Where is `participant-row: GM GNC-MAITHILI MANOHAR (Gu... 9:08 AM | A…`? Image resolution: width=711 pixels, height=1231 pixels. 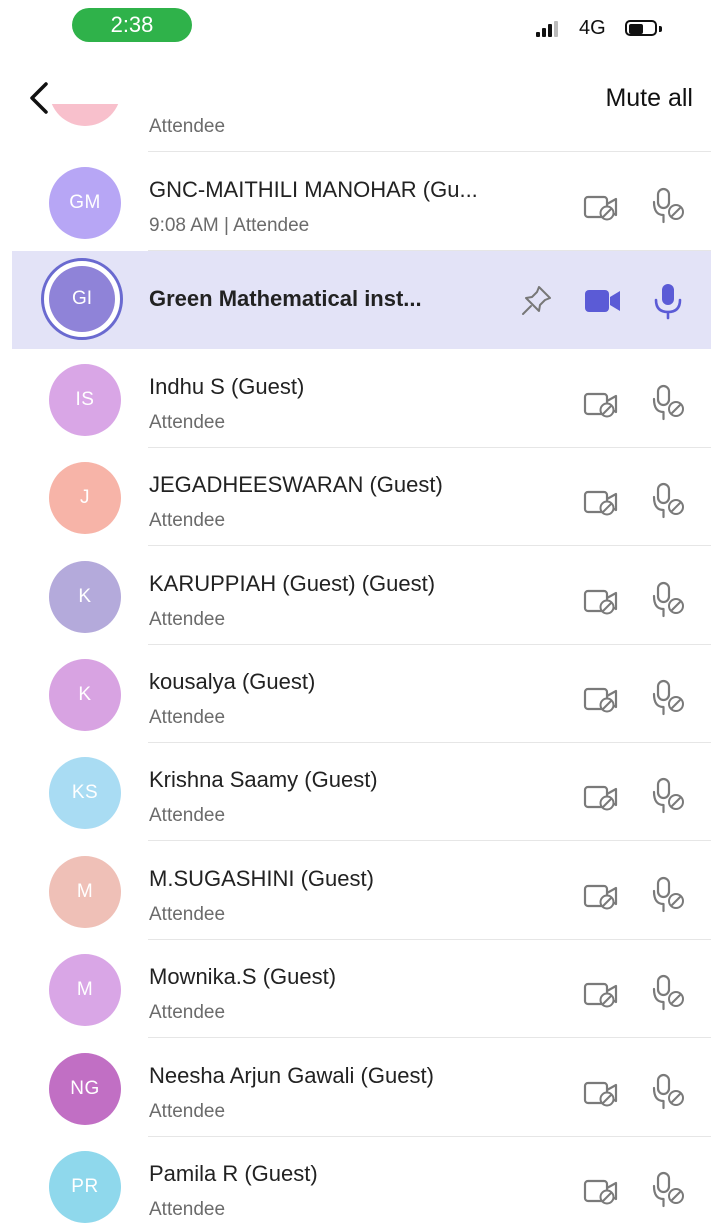 participant-row: GM GNC-MAITHILI MANOHAR (Gu... 9:08 AM | A… is located at coordinates (355, 202).